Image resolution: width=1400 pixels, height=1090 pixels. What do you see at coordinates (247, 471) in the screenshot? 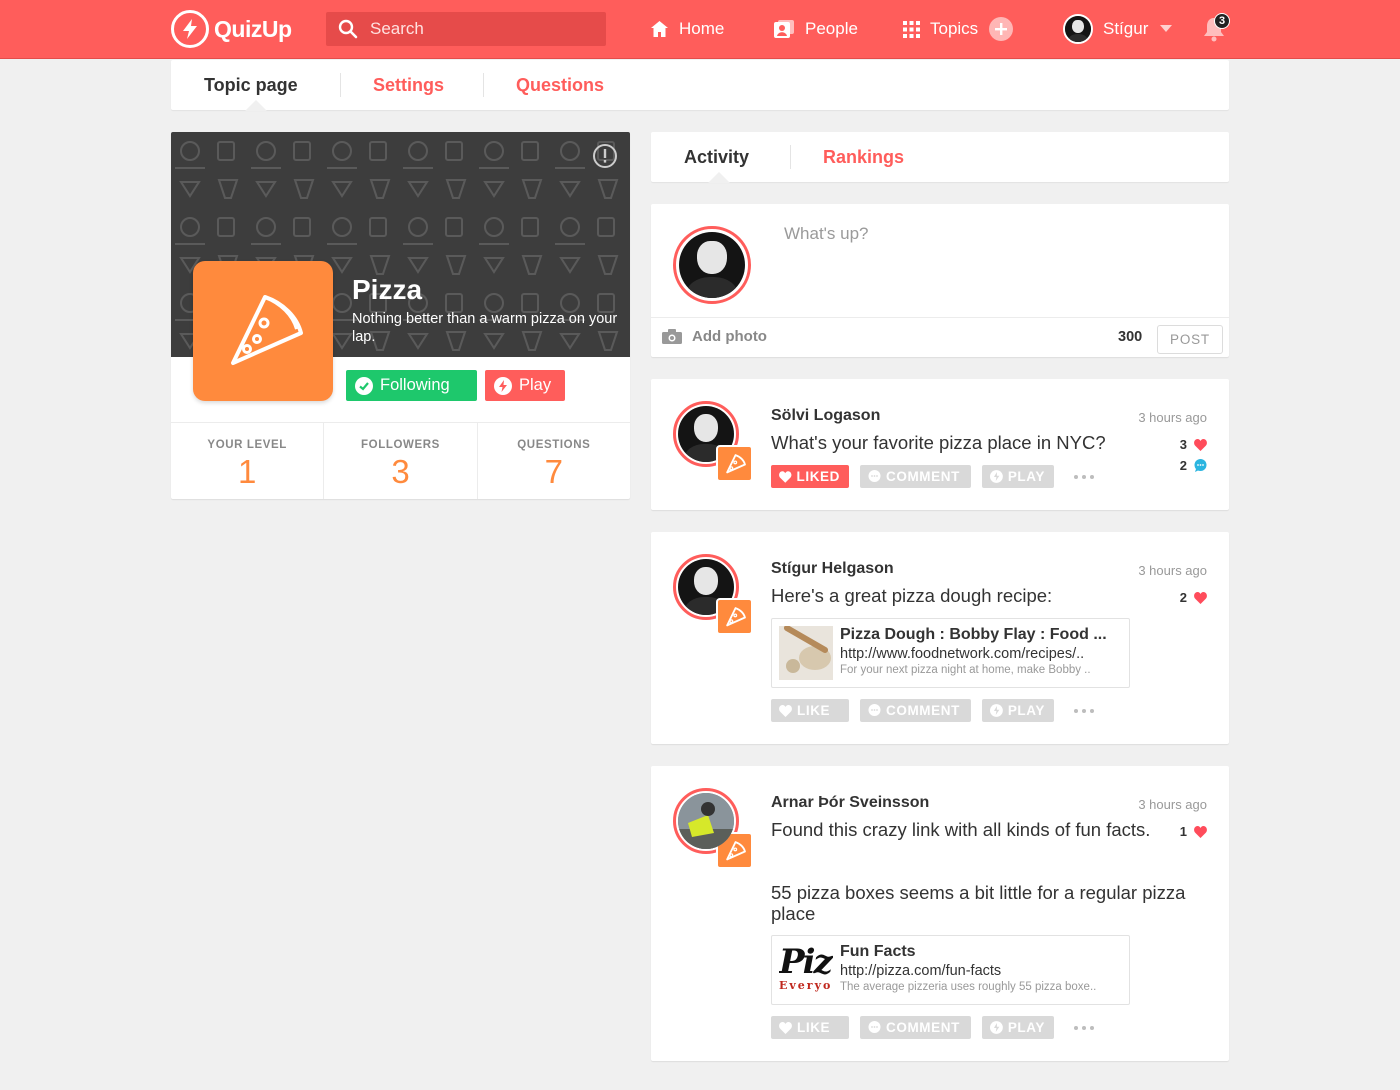
I see `stat-value: 1` at bounding box center [247, 471].